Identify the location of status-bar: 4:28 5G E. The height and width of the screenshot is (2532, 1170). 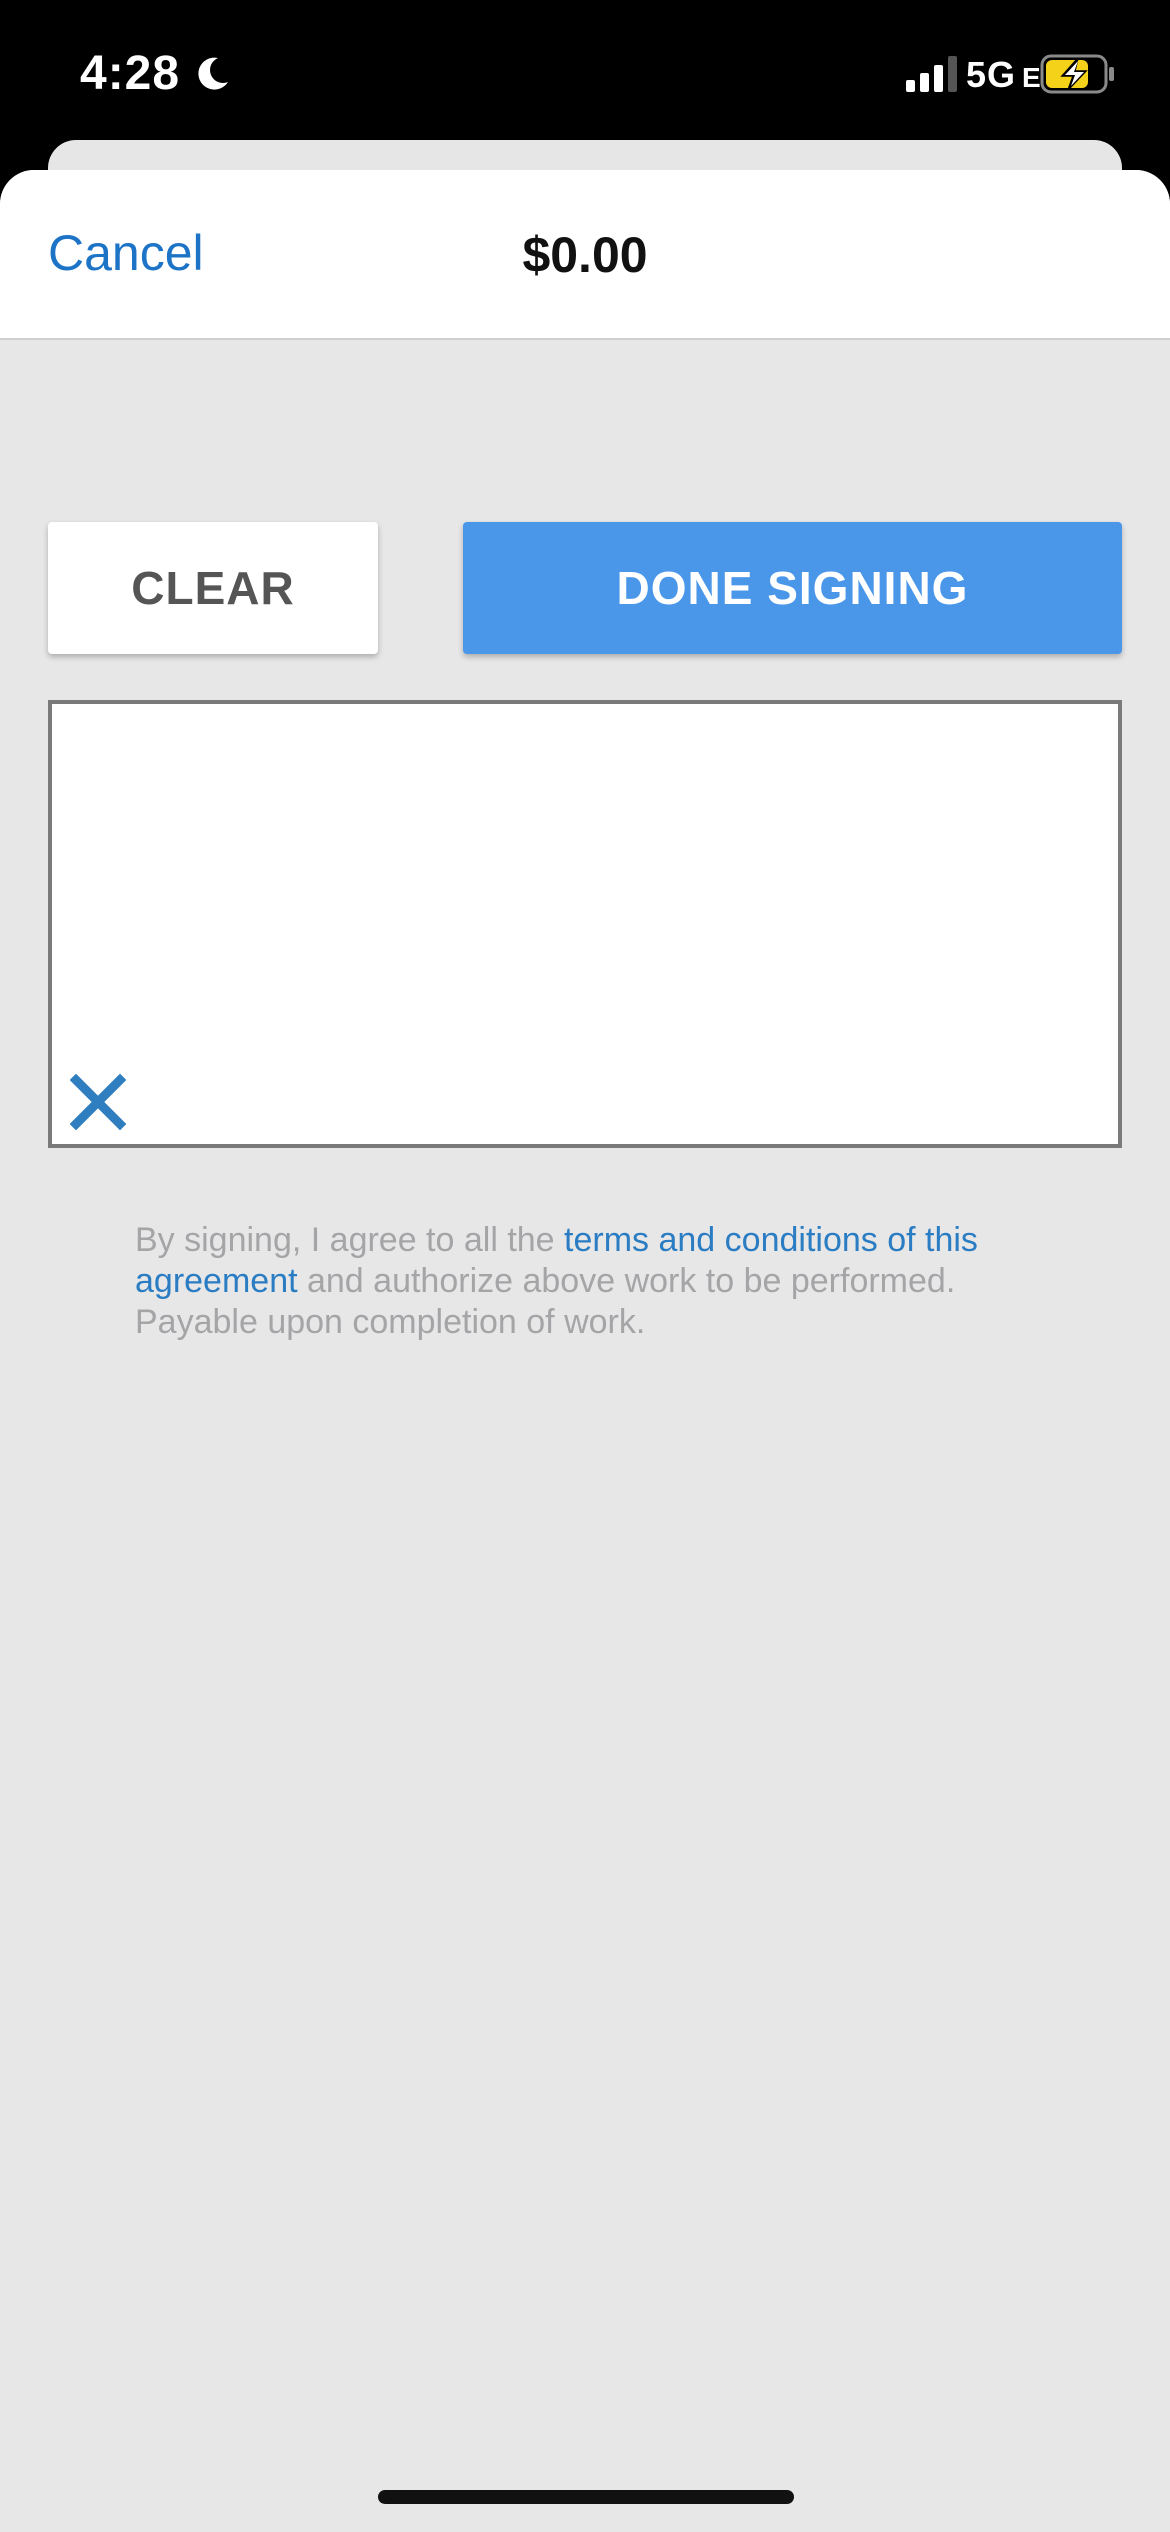
(585, 75).